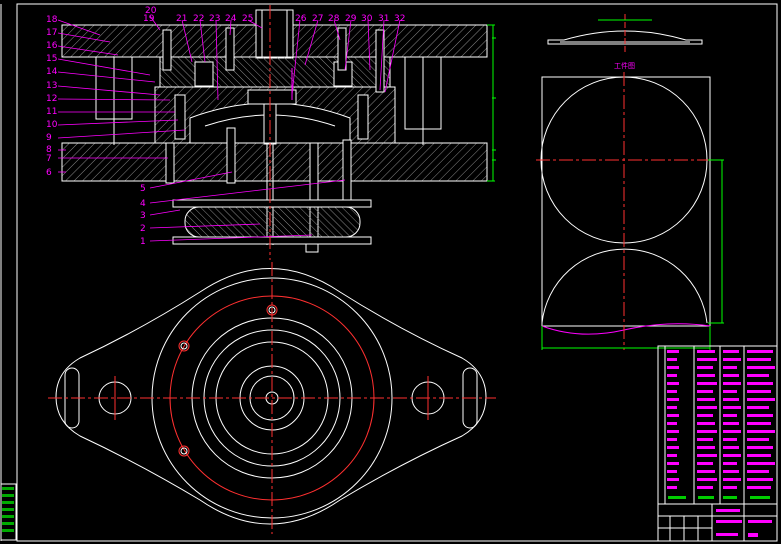  What do you see at coordinates (367, 19) in the screenshot?
I see `part-number: 30` at bounding box center [367, 19].